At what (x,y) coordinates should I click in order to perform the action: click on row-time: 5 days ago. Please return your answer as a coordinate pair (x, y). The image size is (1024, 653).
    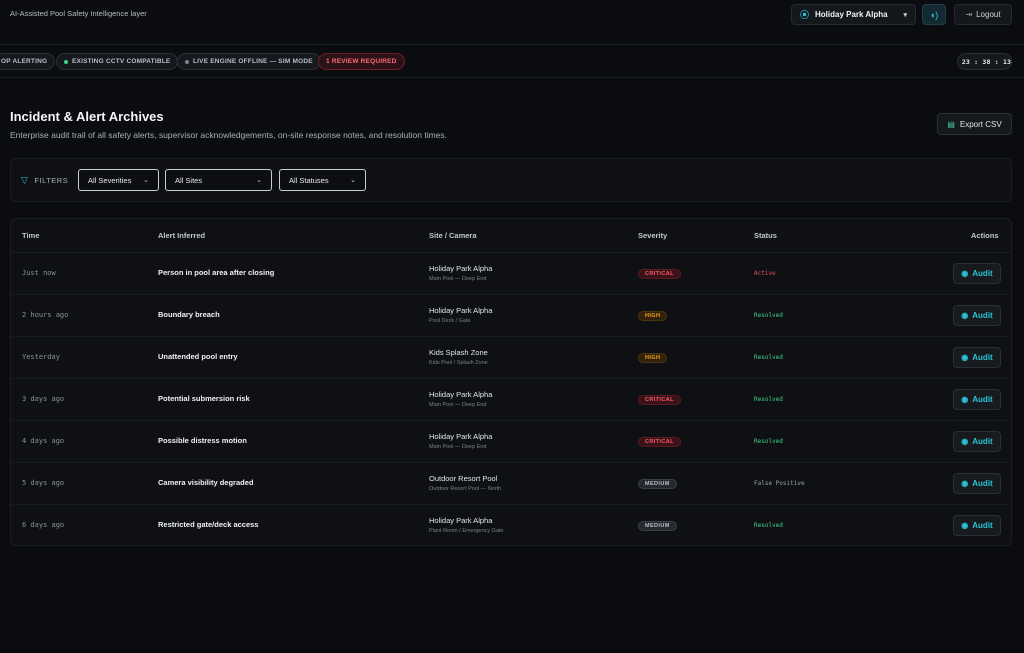
    Looking at the image, I should click on (43, 483).